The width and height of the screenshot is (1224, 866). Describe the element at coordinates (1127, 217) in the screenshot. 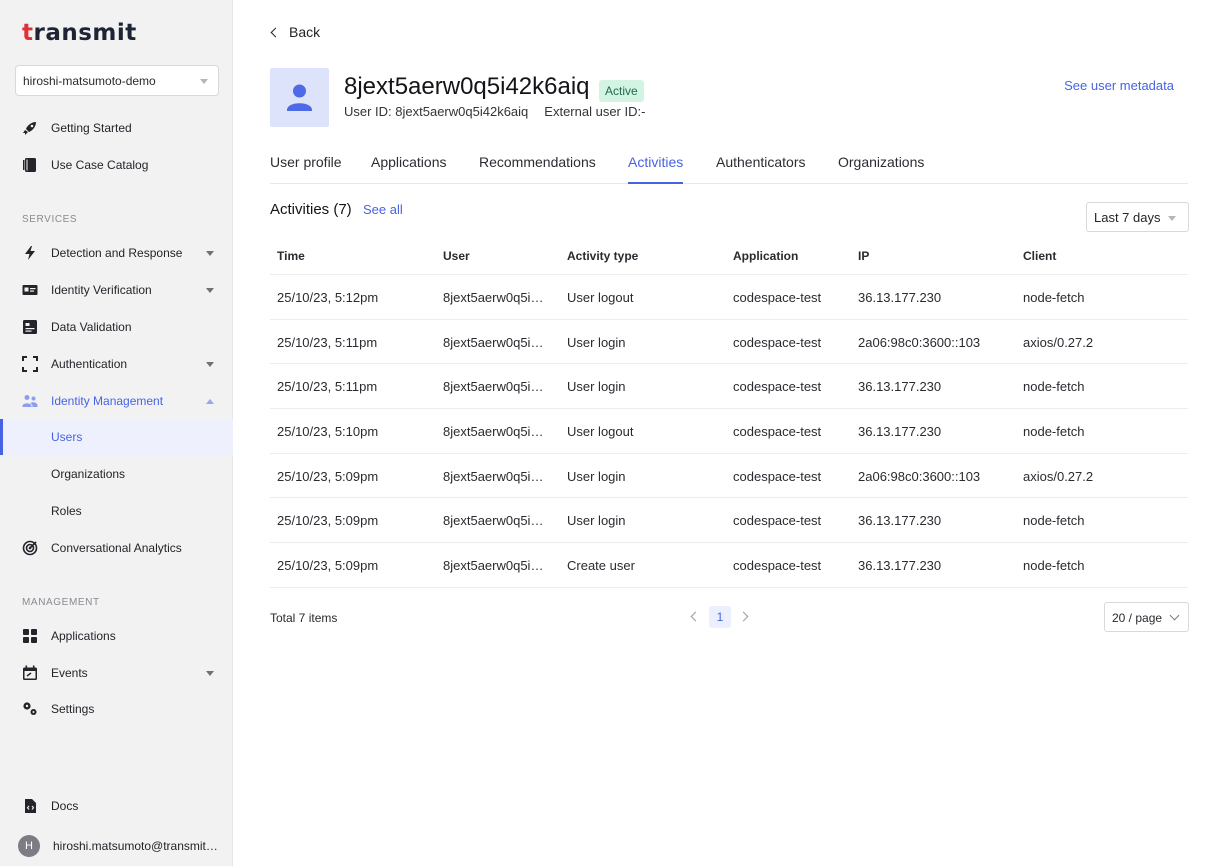

I see `date-range-value: Last 7 days` at that location.